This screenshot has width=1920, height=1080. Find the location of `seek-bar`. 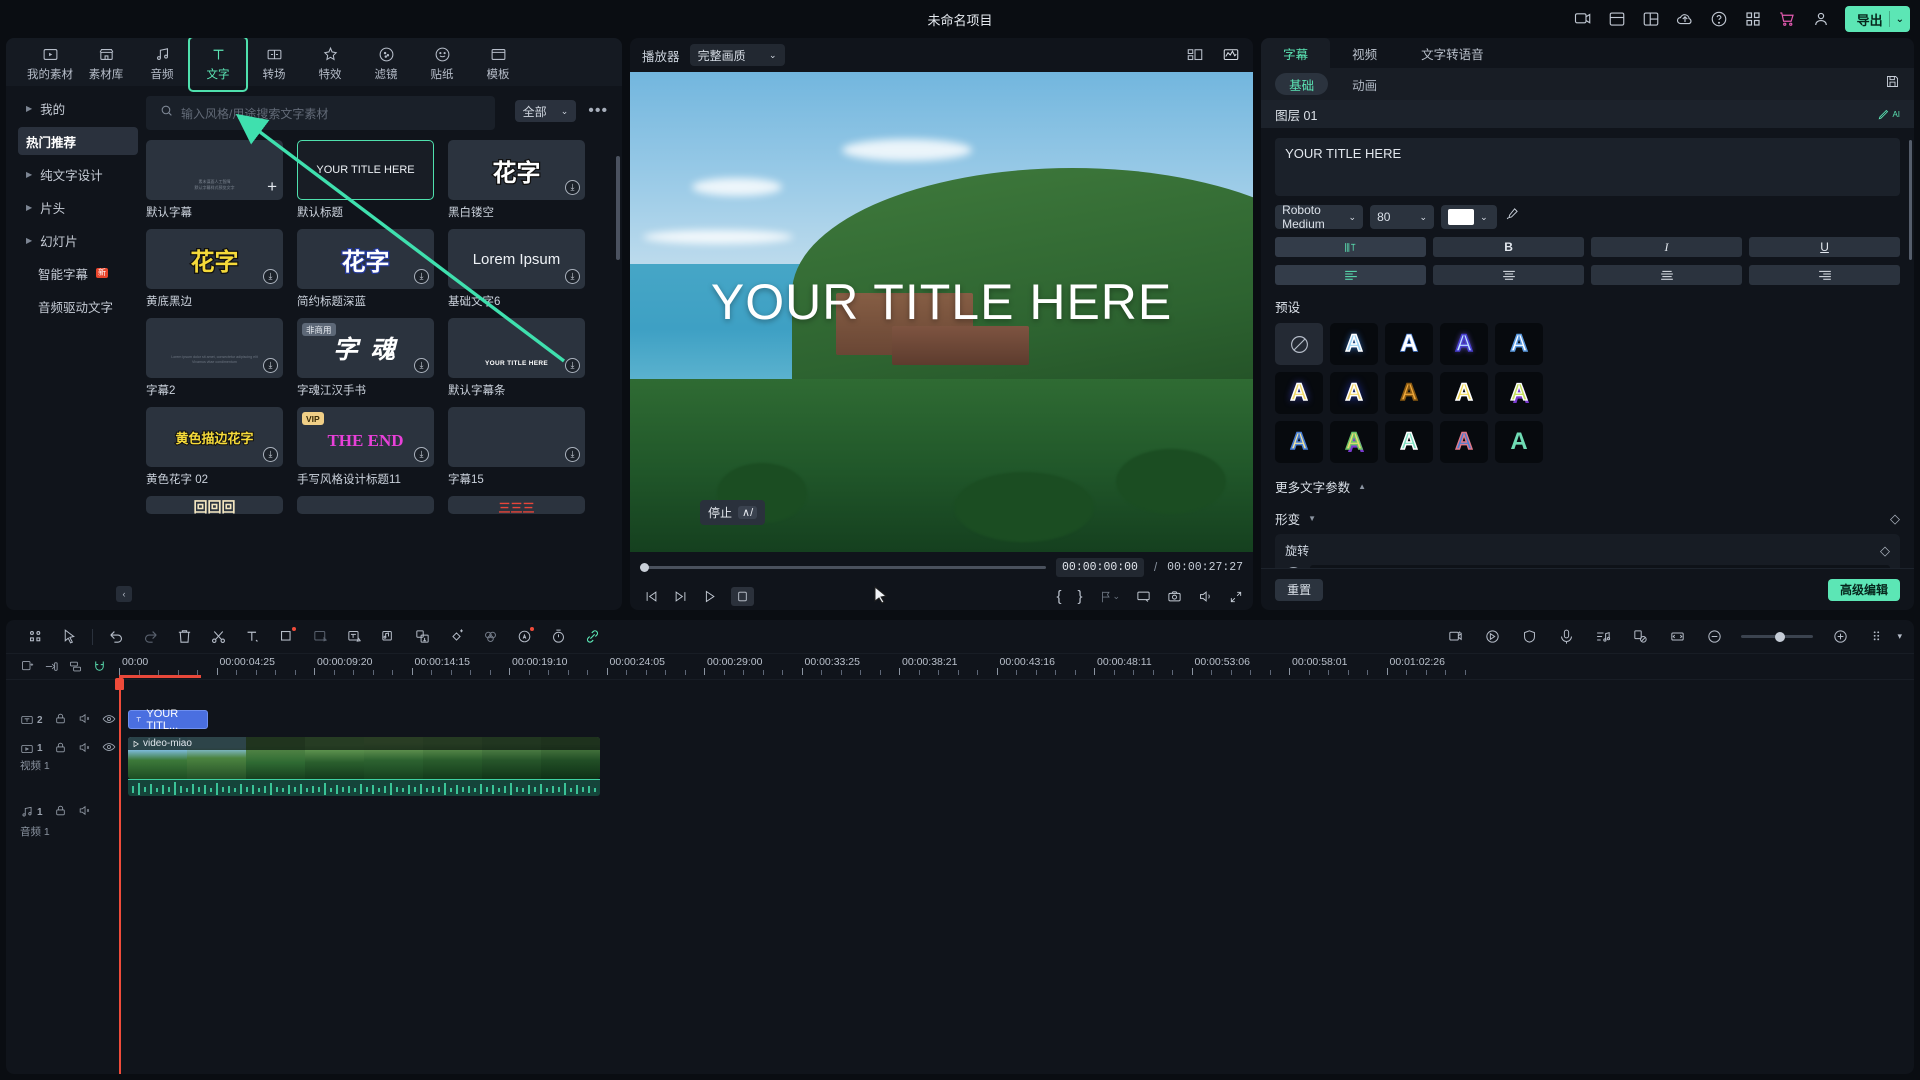

seek-bar is located at coordinates (843, 567).